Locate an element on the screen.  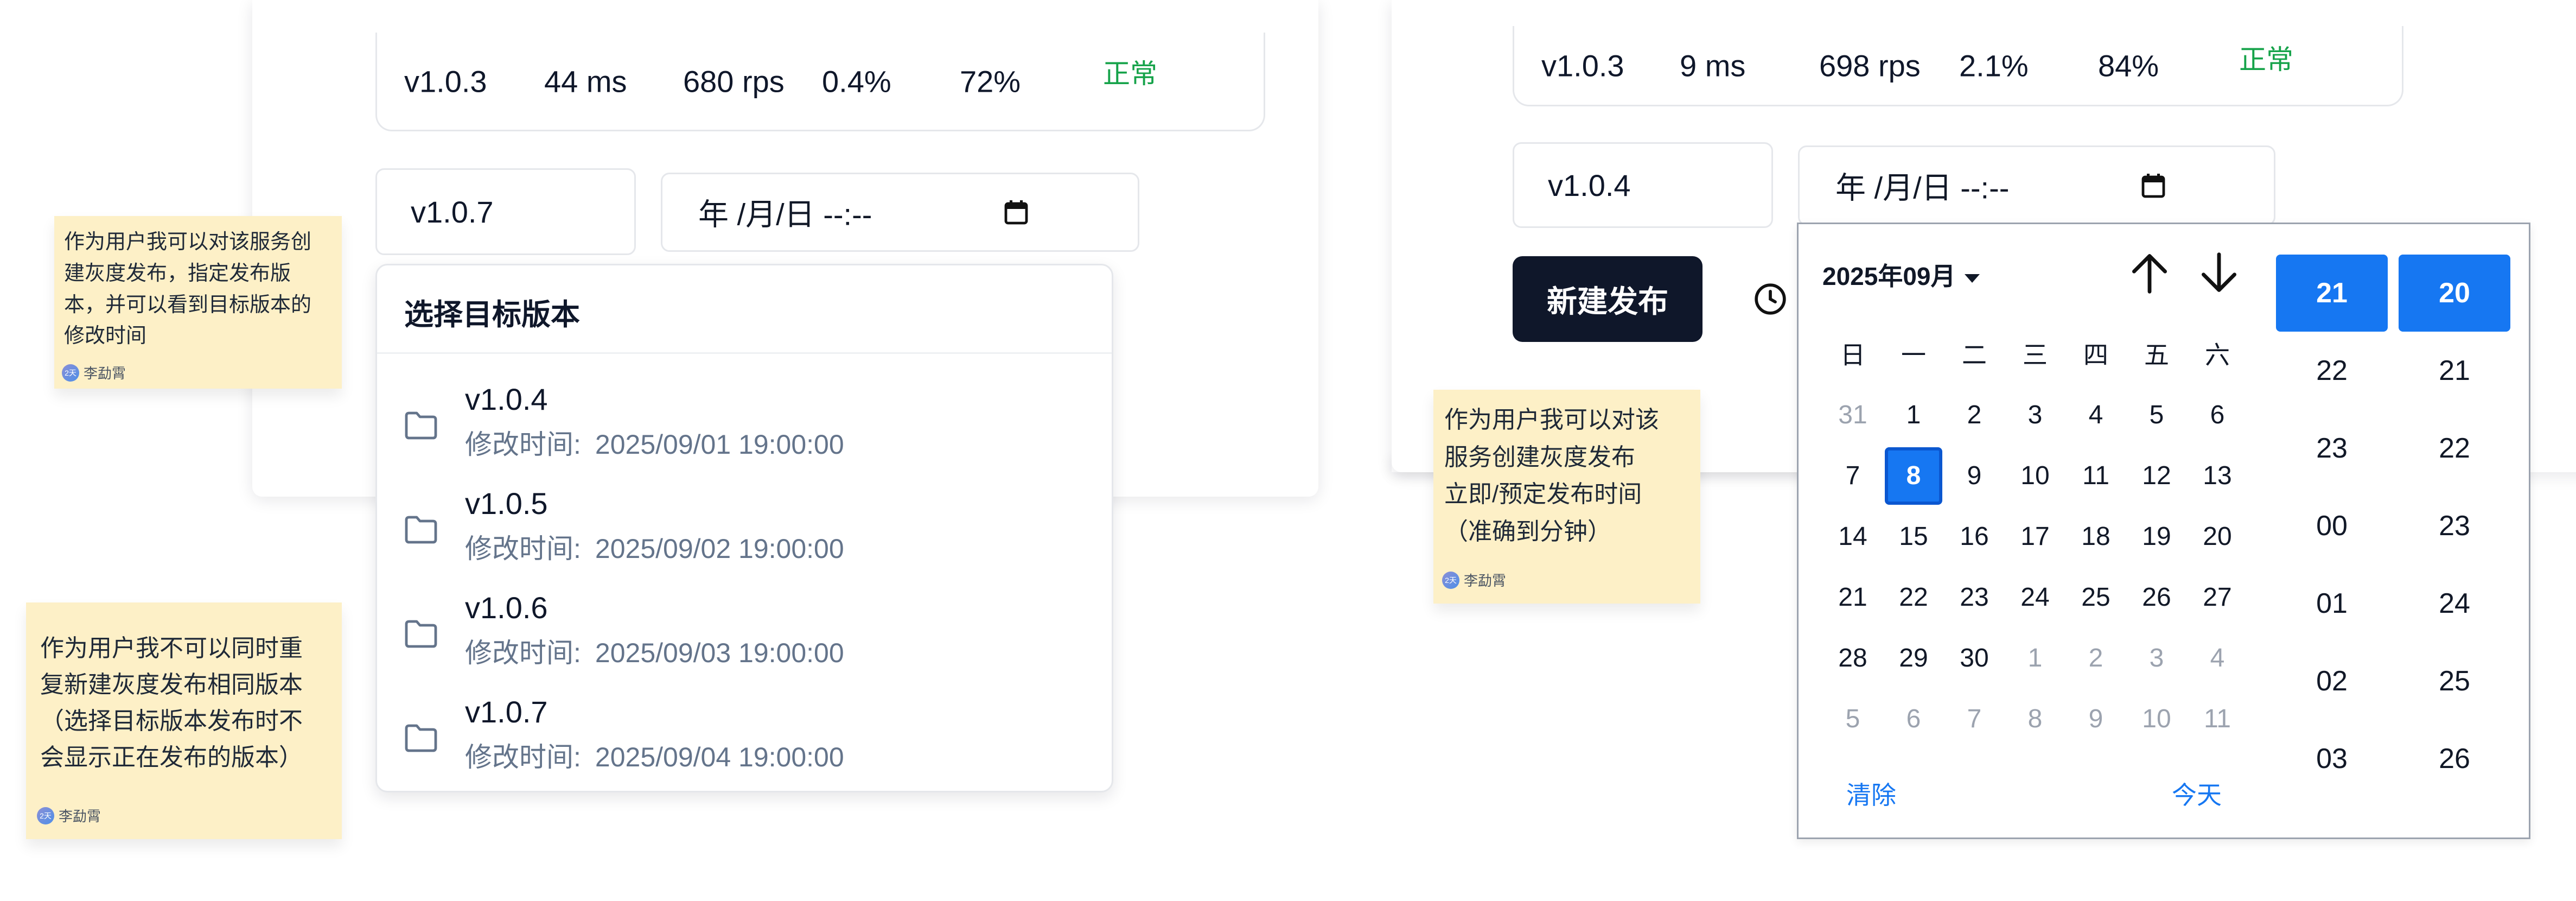
minute-option: 21 is located at coordinates (2454, 370).